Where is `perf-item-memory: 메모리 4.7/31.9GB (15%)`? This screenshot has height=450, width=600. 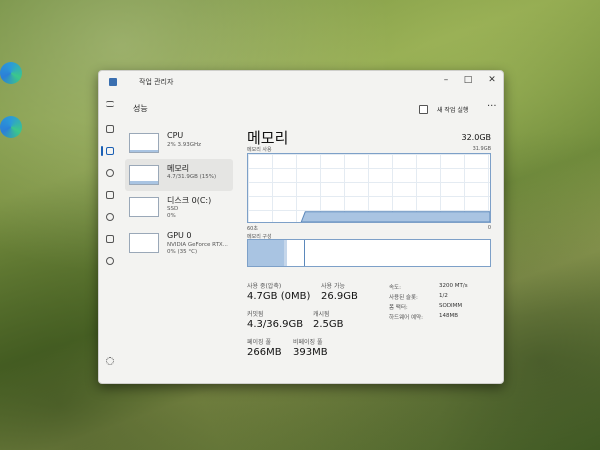 perf-item-memory: 메모리 4.7/31.9GB (15%) is located at coordinates (179, 175).